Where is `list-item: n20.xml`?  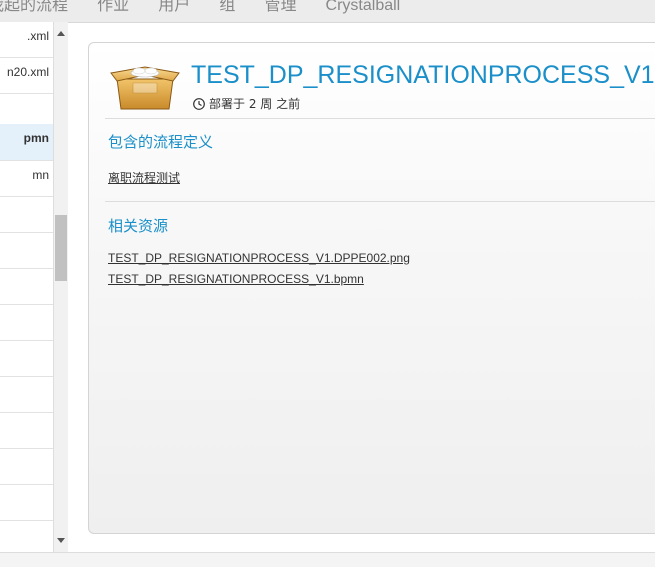 list-item: n20.xml is located at coordinates (26, 76).